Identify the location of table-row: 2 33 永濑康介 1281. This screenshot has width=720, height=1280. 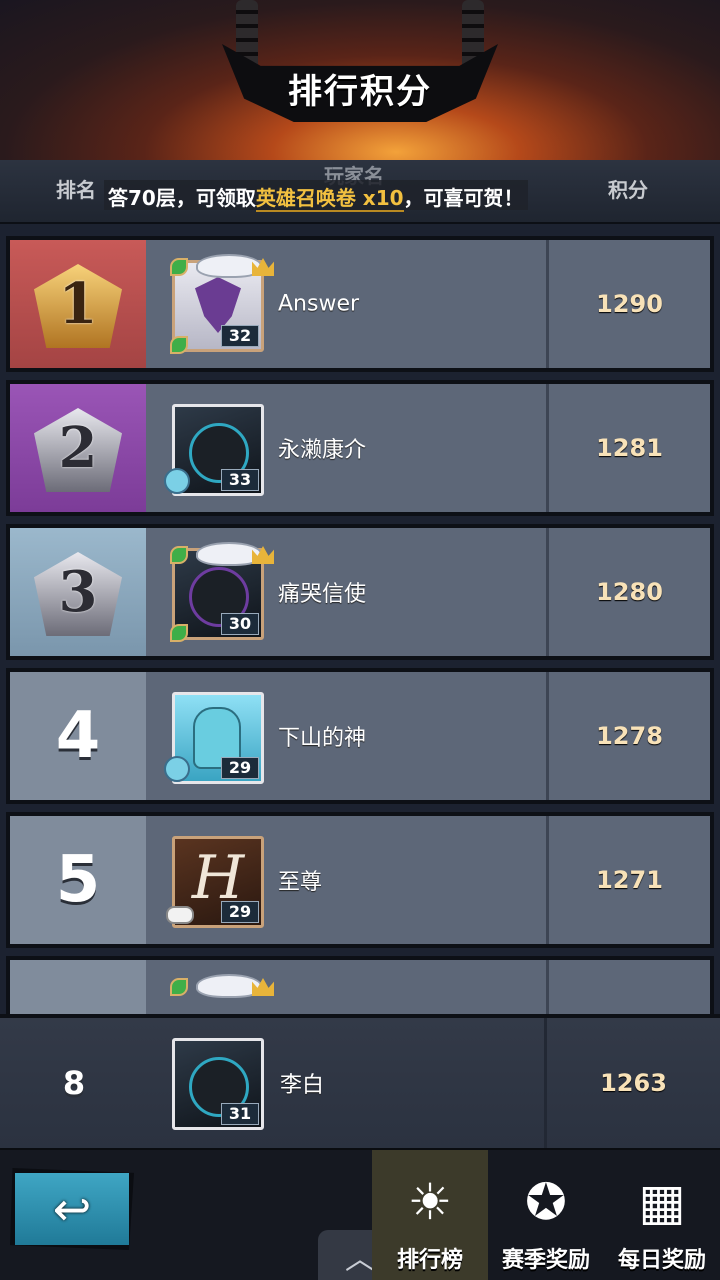
(360, 448).